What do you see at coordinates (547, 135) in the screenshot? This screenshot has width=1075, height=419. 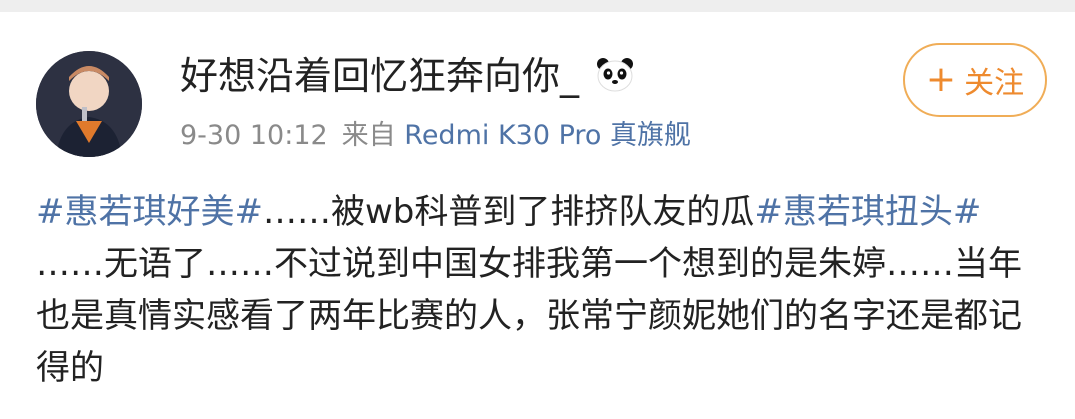 I see `source-device: Redmi K30 Pro 真旗舰` at bounding box center [547, 135].